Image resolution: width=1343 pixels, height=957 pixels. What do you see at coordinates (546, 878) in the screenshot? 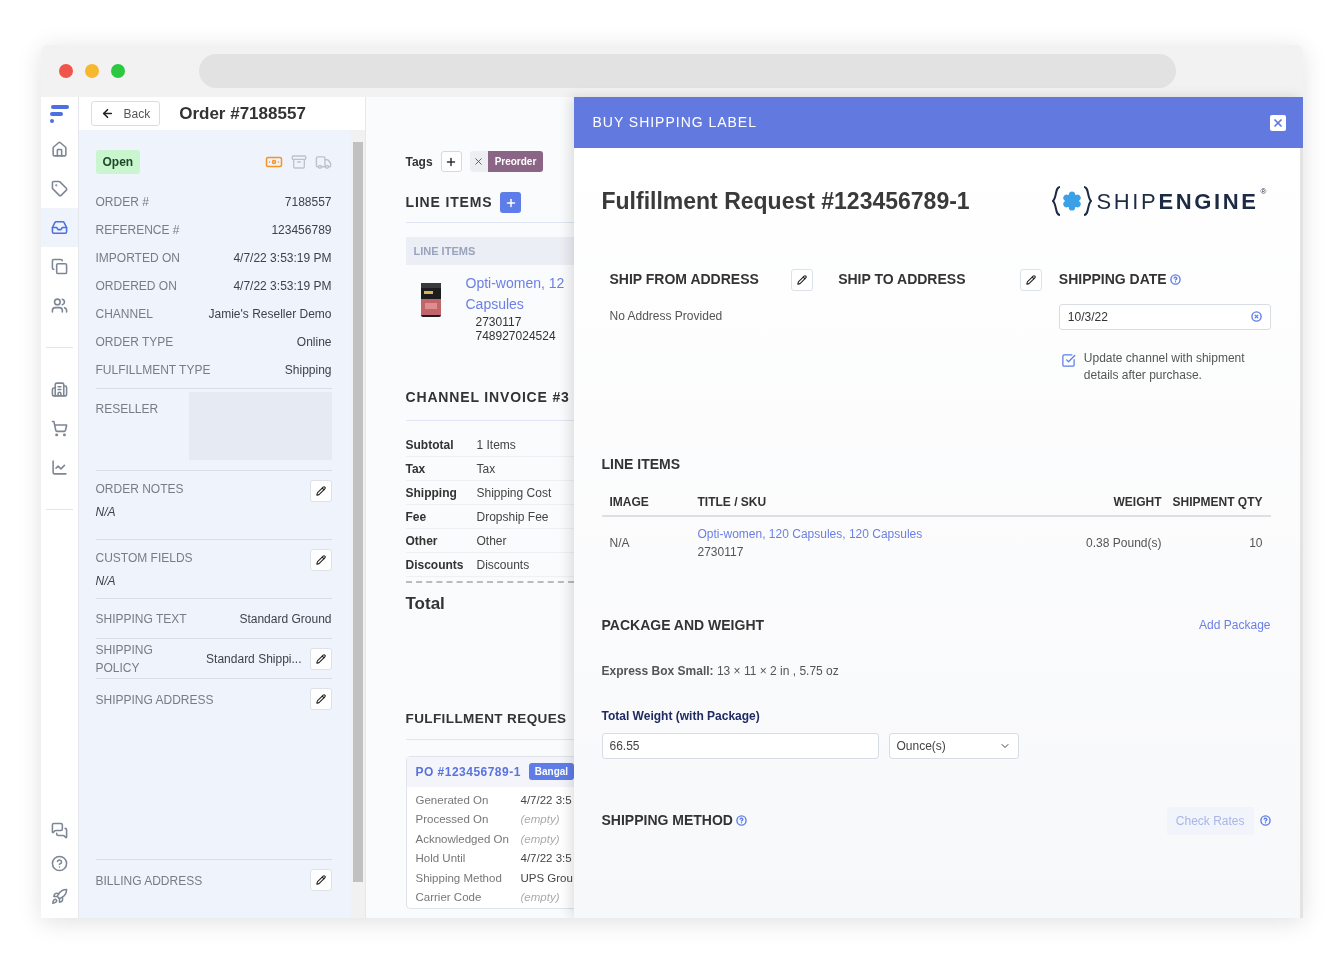
I see `request-value: UPS Grou` at bounding box center [546, 878].